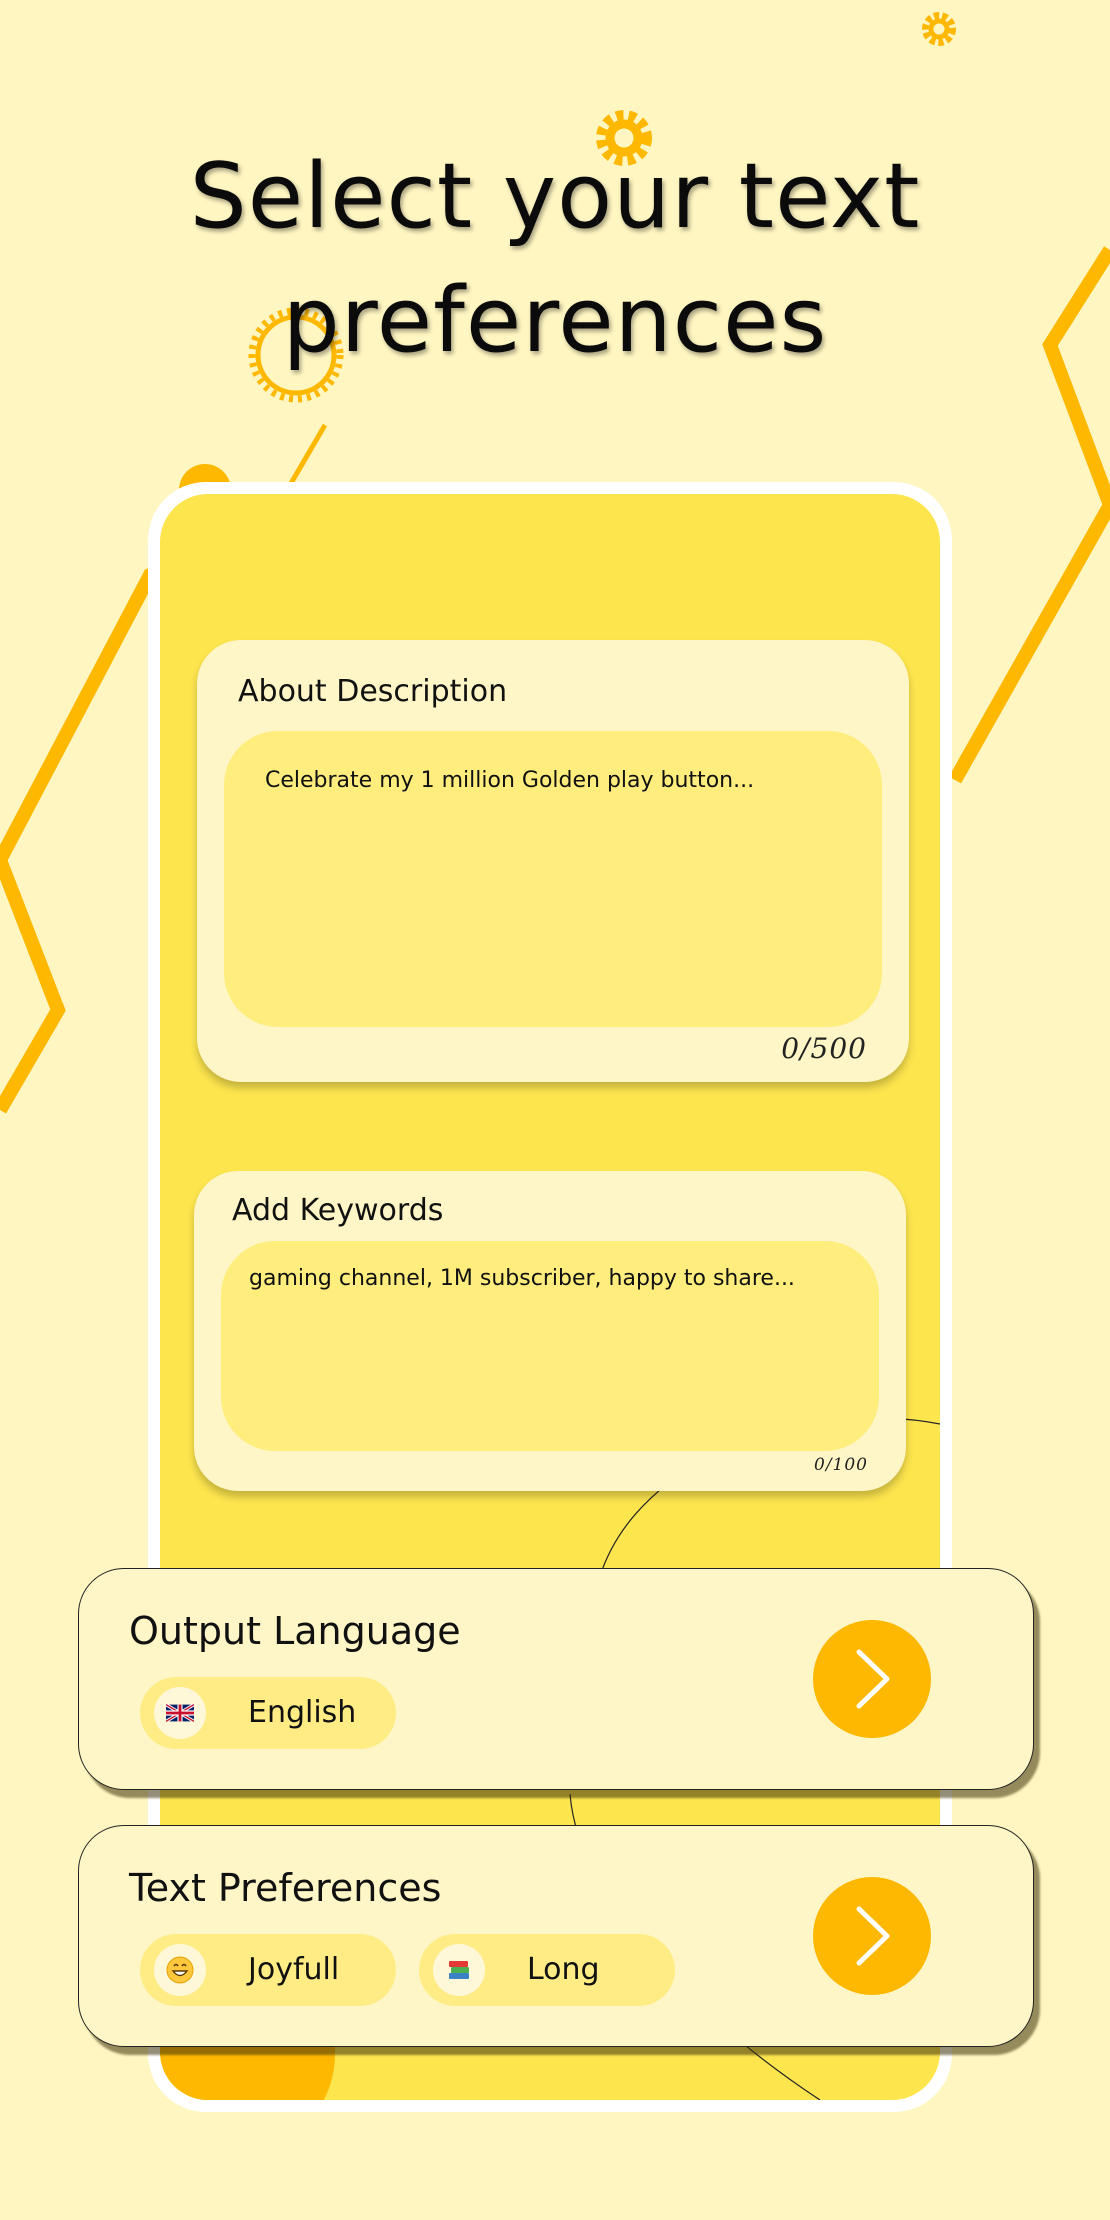 The height and width of the screenshot is (2220, 1110). What do you see at coordinates (180, 1970) in the screenshot?
I see `grinning-face-icon` at bounding box center [180, 1970].